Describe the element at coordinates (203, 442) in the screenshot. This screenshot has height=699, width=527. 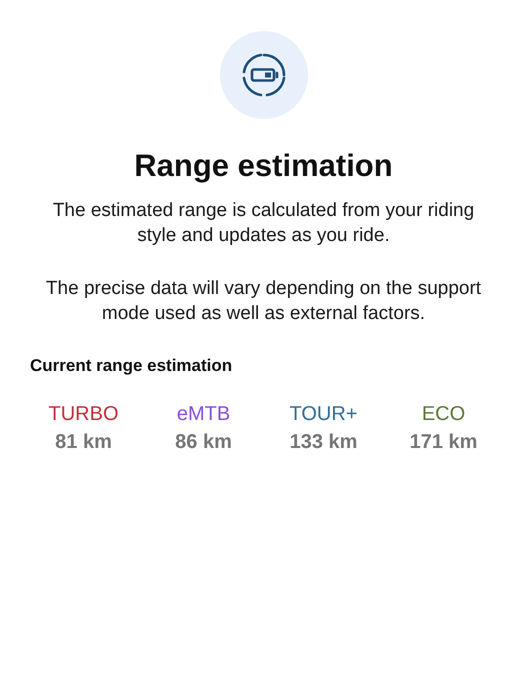
I see `range-value: 86 km` at that location.